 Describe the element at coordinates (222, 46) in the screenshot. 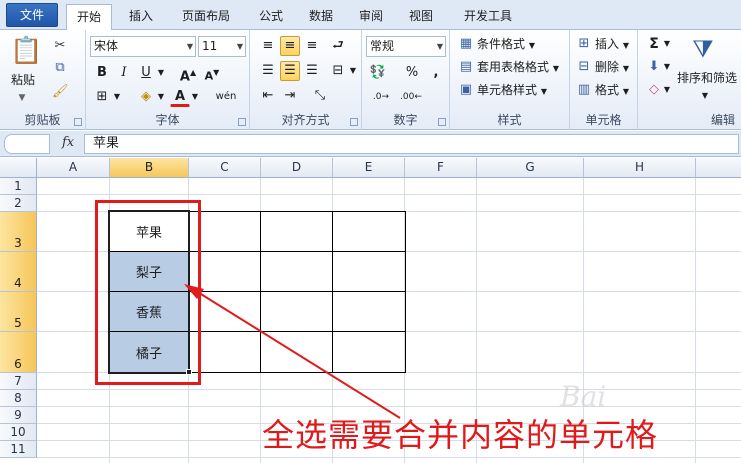

I see `font-size-select: 11 ▼` at that location.